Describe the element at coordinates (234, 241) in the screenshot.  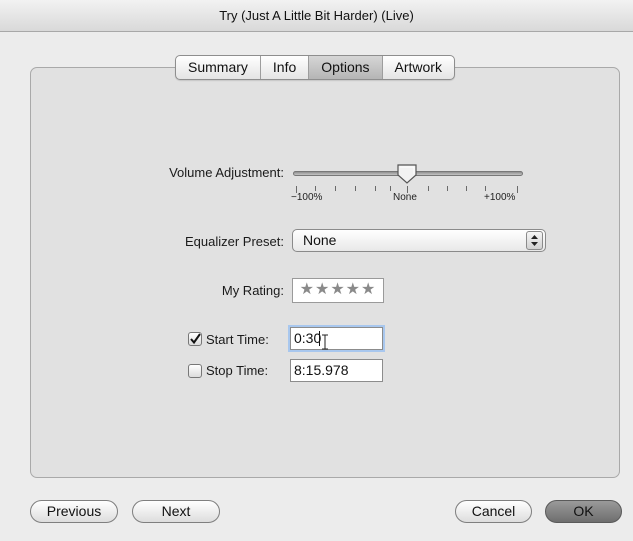
I see `equalizer-preset-label: Equalizer Preset:` at that location.